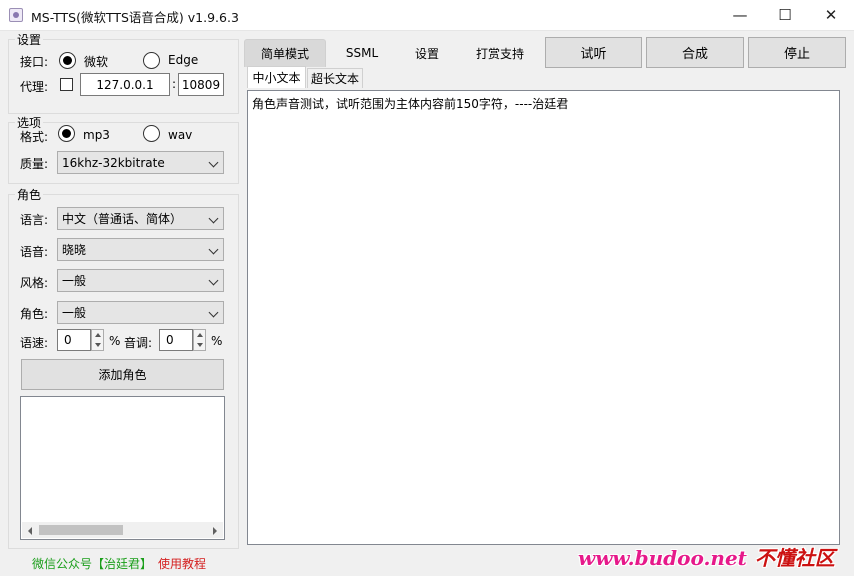  I want to click on watermark-url: www.budoo.net, so click(662, 558).